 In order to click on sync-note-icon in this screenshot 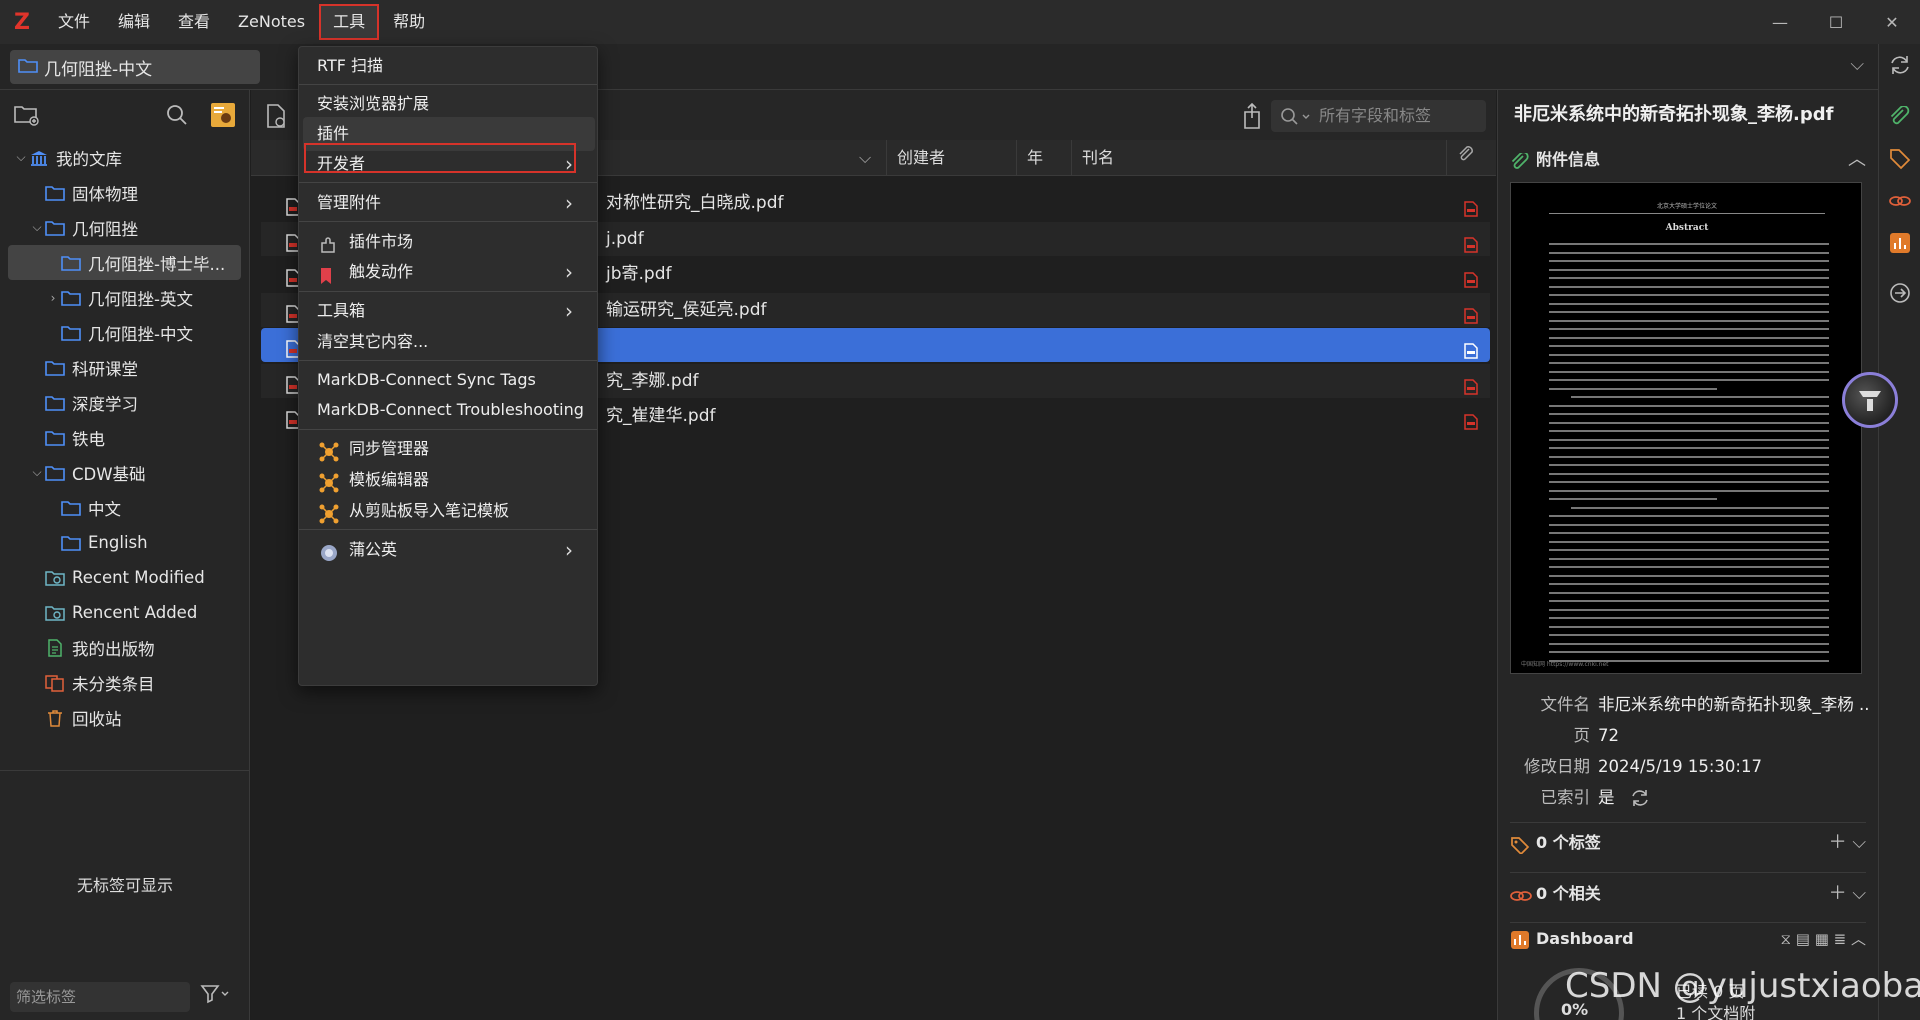, I will do `click(223, 117)`.